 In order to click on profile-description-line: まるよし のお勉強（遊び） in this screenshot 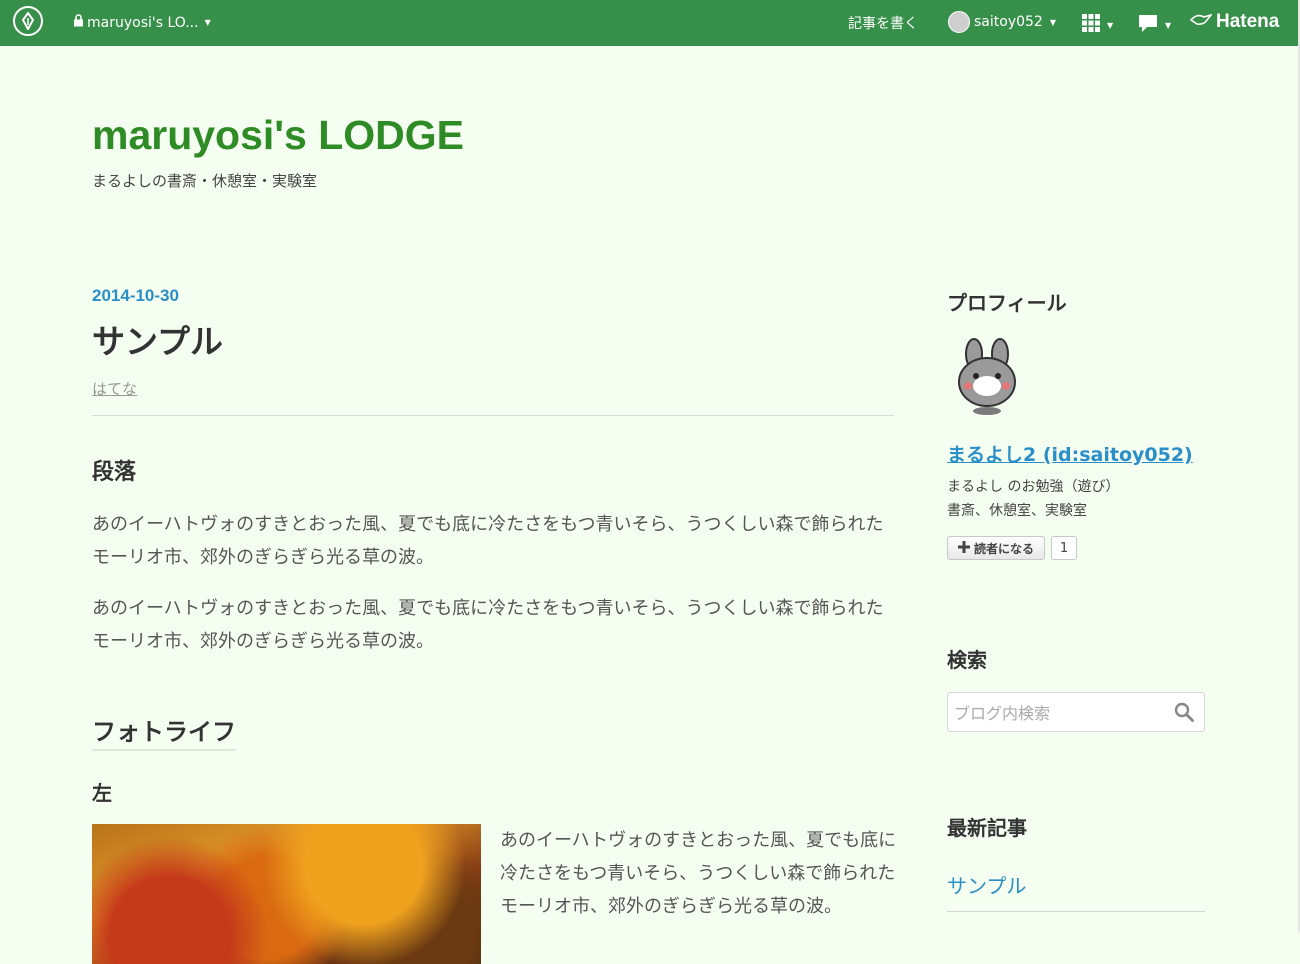, I will do `click(1033, 487)`.